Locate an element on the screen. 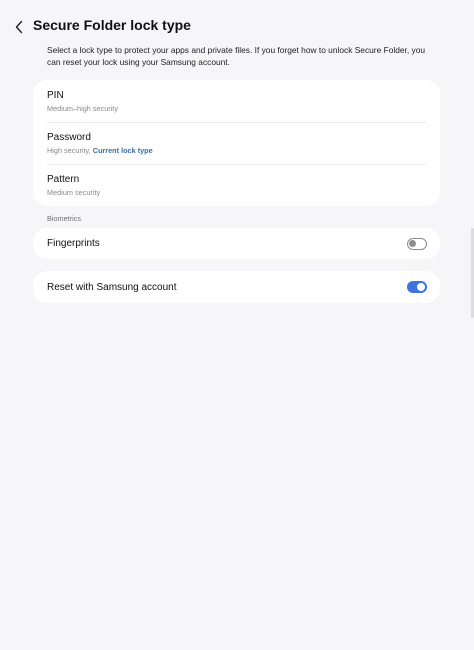 The image size is (474, 650). reset-samsung-account-toggle is located at coordinates (417, 287).